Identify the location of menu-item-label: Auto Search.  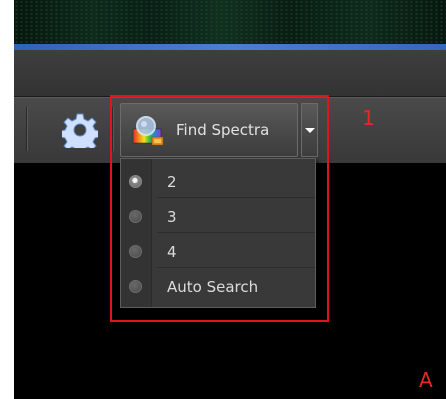
(213, 287).